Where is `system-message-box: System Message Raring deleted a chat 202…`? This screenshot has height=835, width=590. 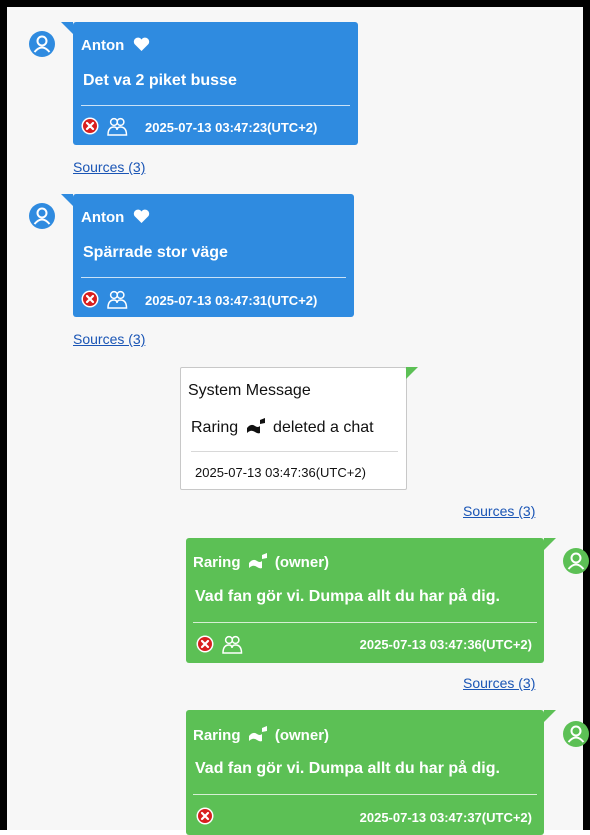 system-message-box: System Message Raring deleted a chat 202… is located at coordinates (299, 428).